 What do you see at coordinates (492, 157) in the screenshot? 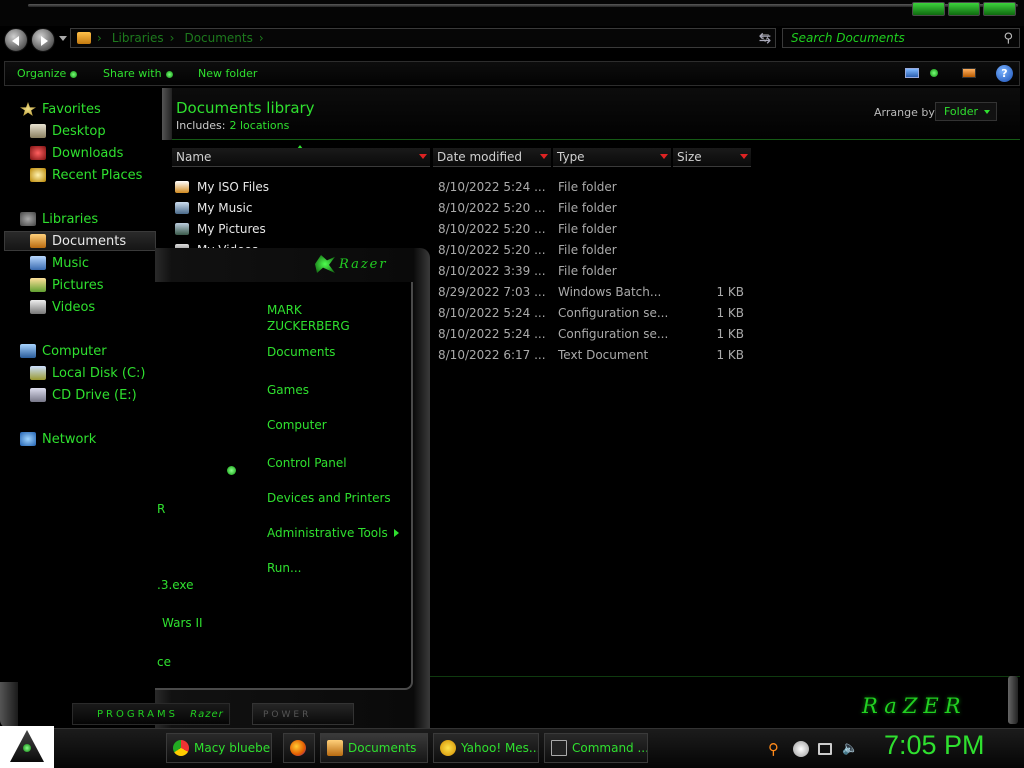
I see `column-header-date: Date modified` at bounding box center [492, 157].